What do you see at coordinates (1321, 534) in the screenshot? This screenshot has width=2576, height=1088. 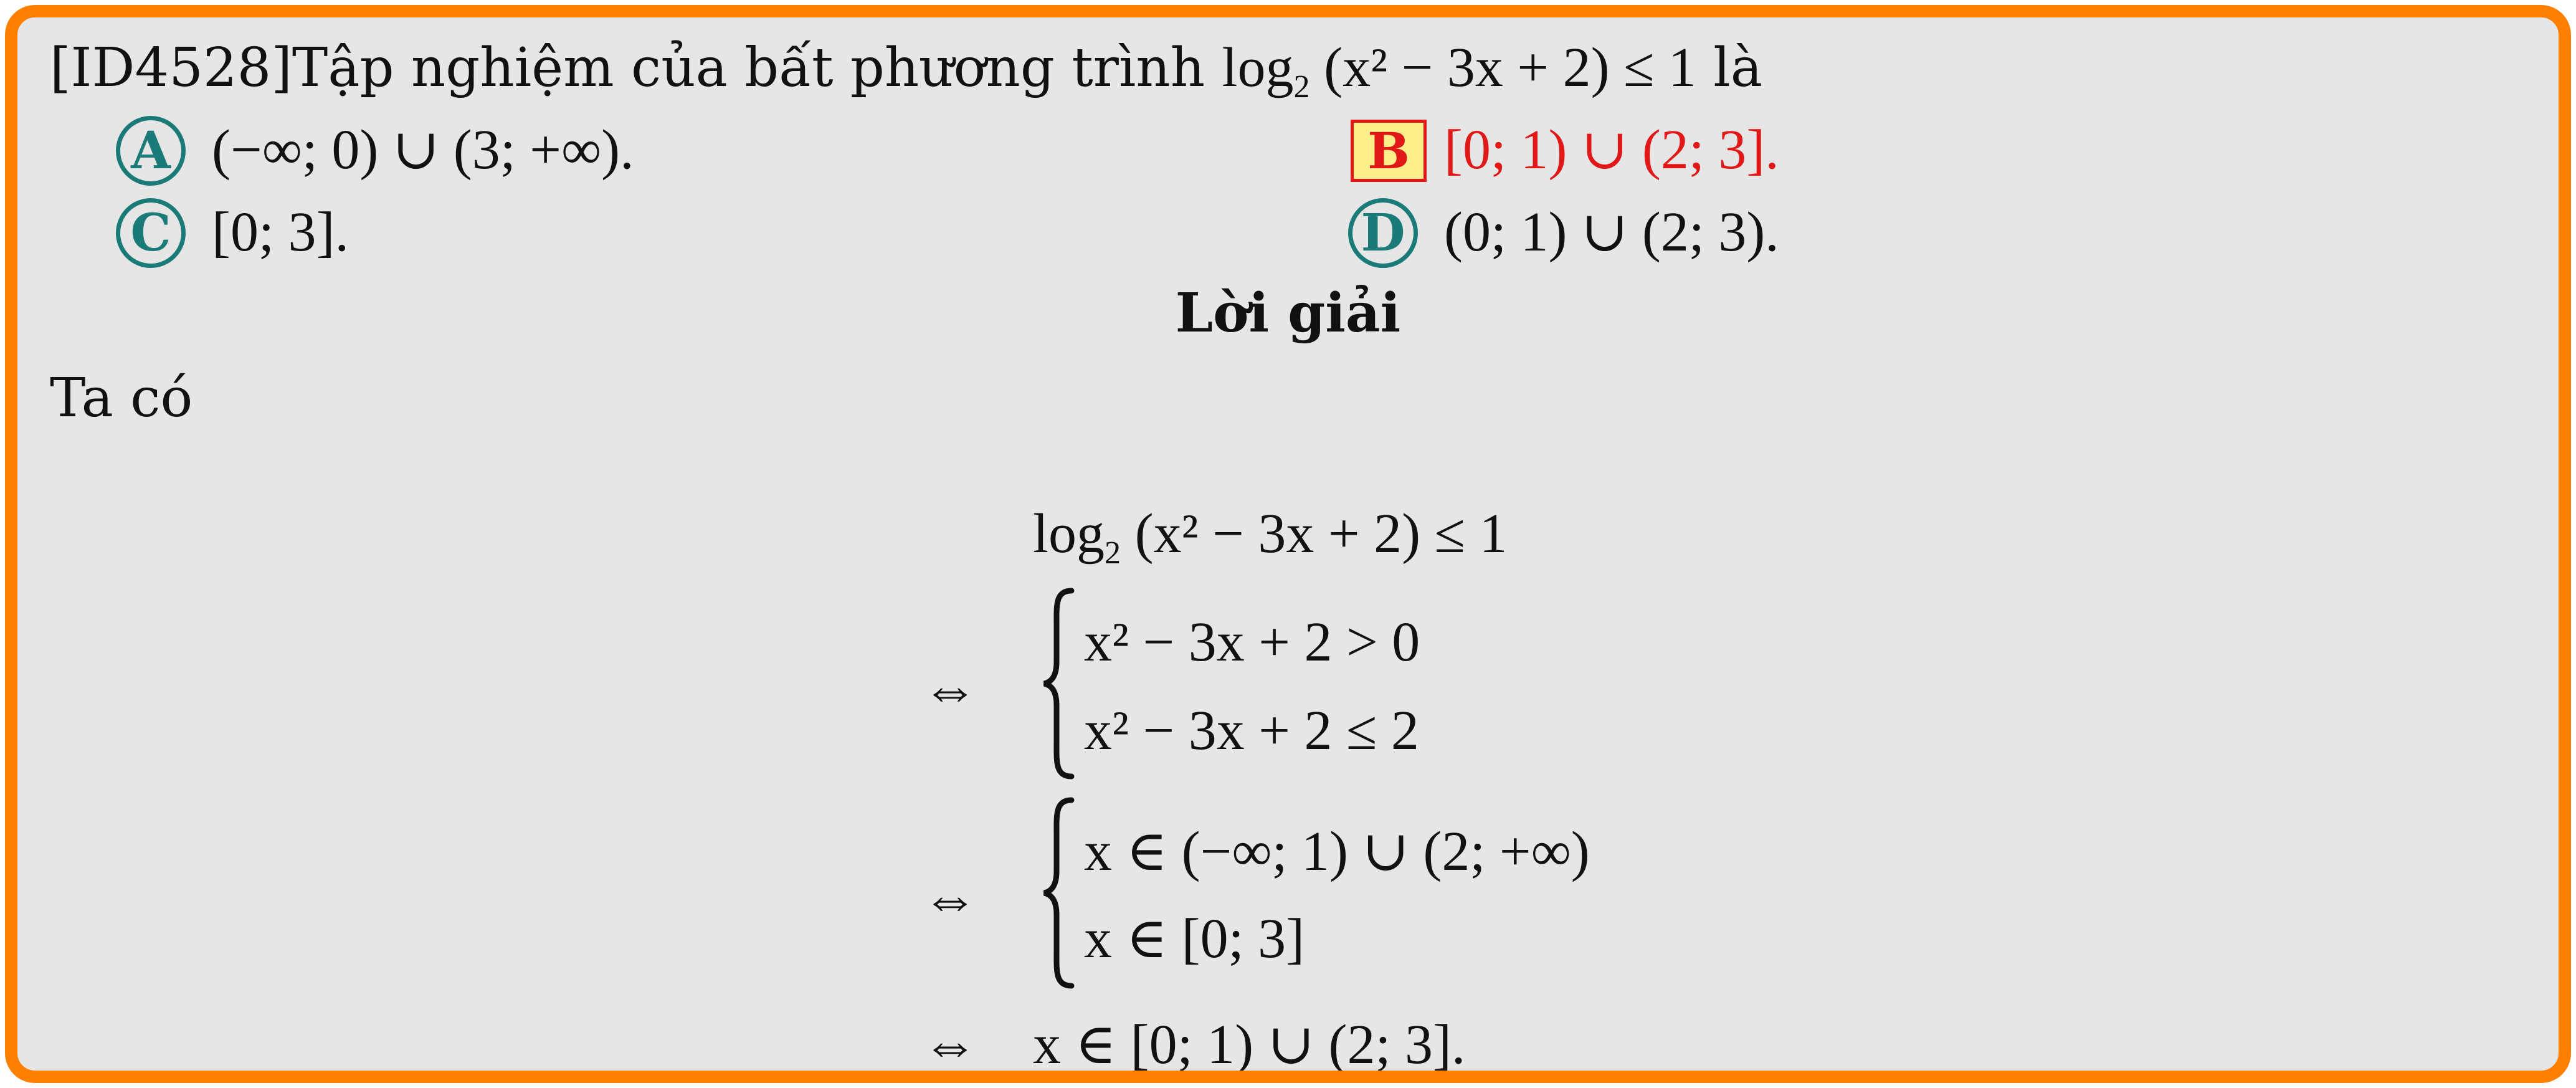 I see `solution-line-1-expr: (x² − 3x + 2) ≤ 1` at bounding box center [1321, 534].